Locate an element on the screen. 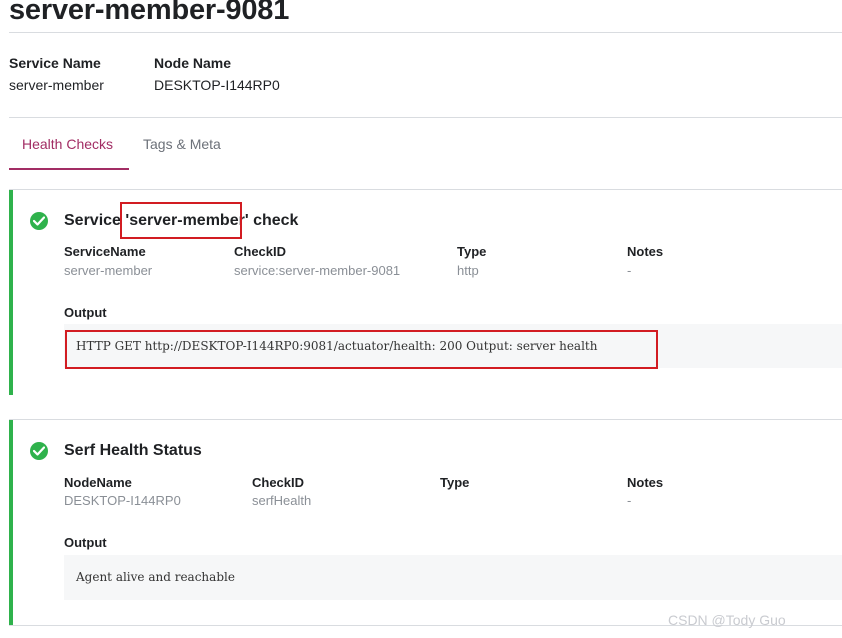 The image size is (842, 638). field-value-nodename: DESKTOP-I144RP0 is located at coordinates (122, 500).